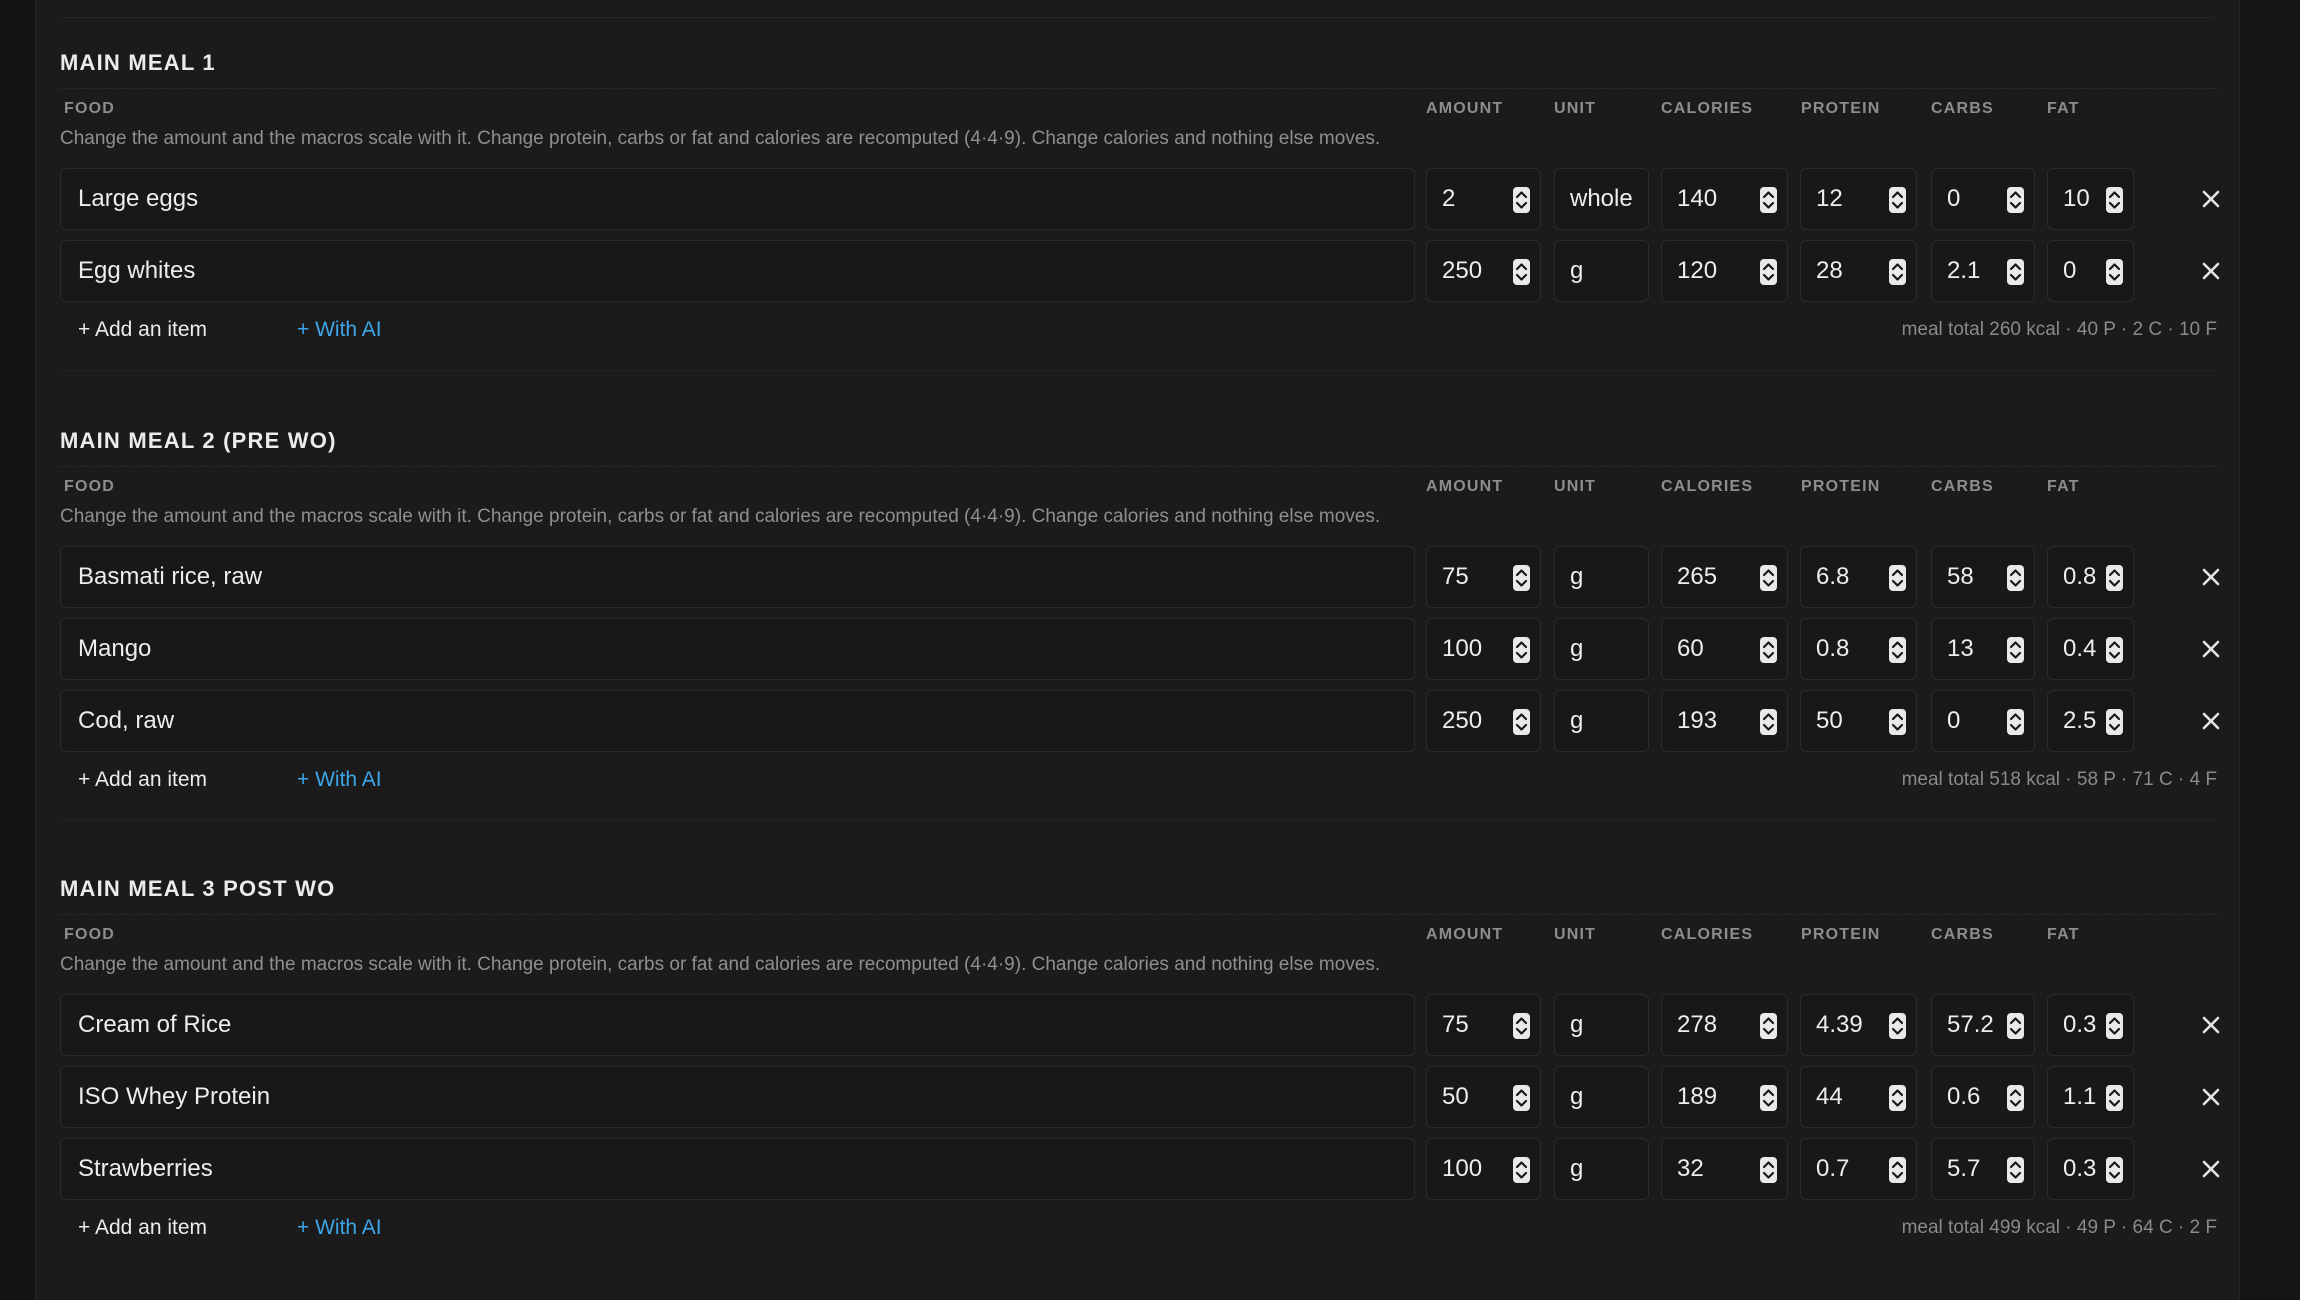 The height and width of the screenshot is (1300, 2300). Describe the element at coordinates (737, 1025) in the screenshot. I see `food-field: Cream of Rice` at that location.